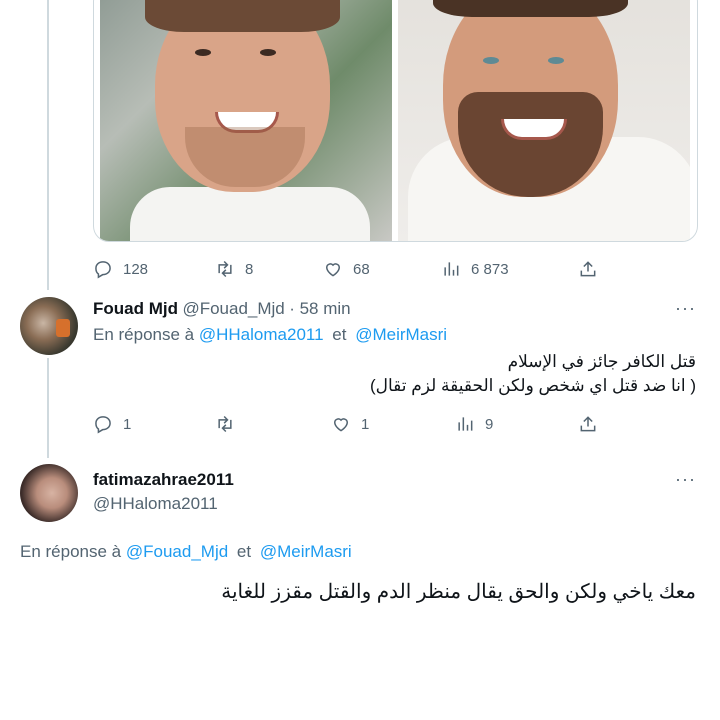 The height and width of the screenshot is (720, 720). What do you see at coordinates (319, 308) in the screenshot?
I see `timestamp: · 58 min` at bounding box center [319, 308].